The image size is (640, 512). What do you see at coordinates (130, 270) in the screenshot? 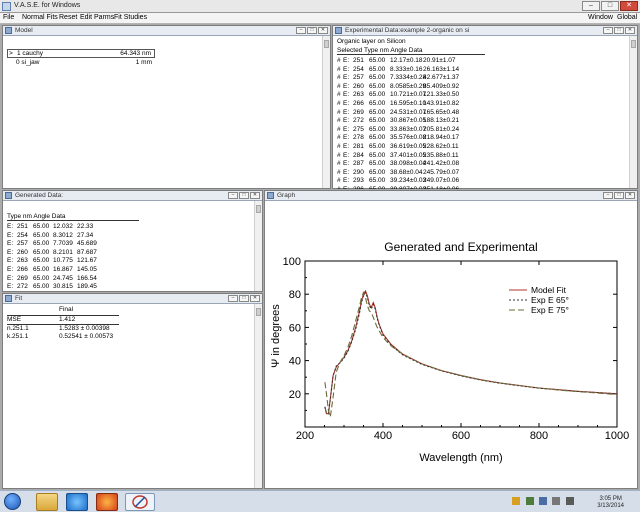
I see `generated-data-row: E: 266 65.00 16.867 145.05` at bounding box center [130, 270].